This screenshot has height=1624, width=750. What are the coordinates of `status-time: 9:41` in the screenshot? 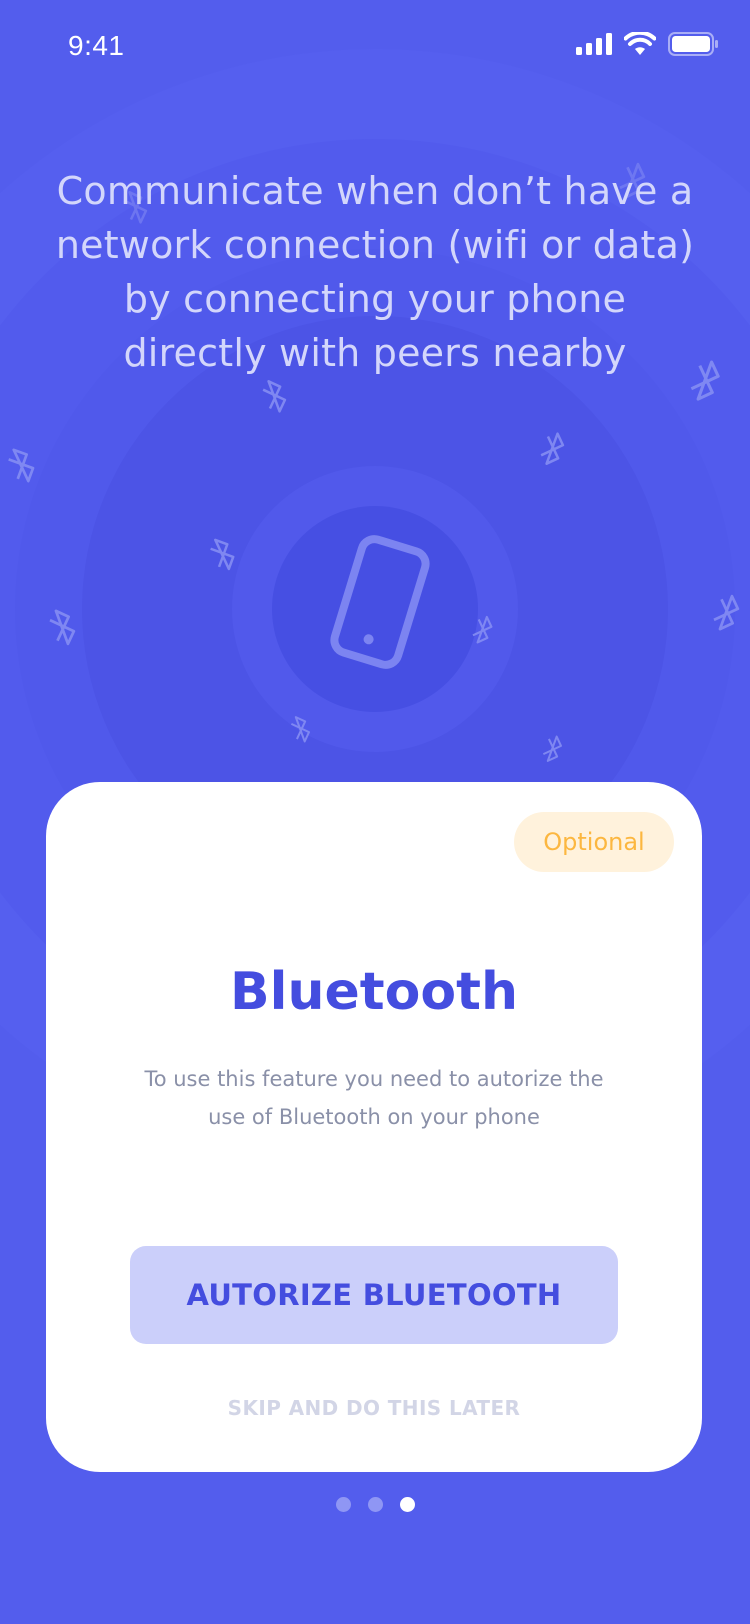 It's located at (96, 45).